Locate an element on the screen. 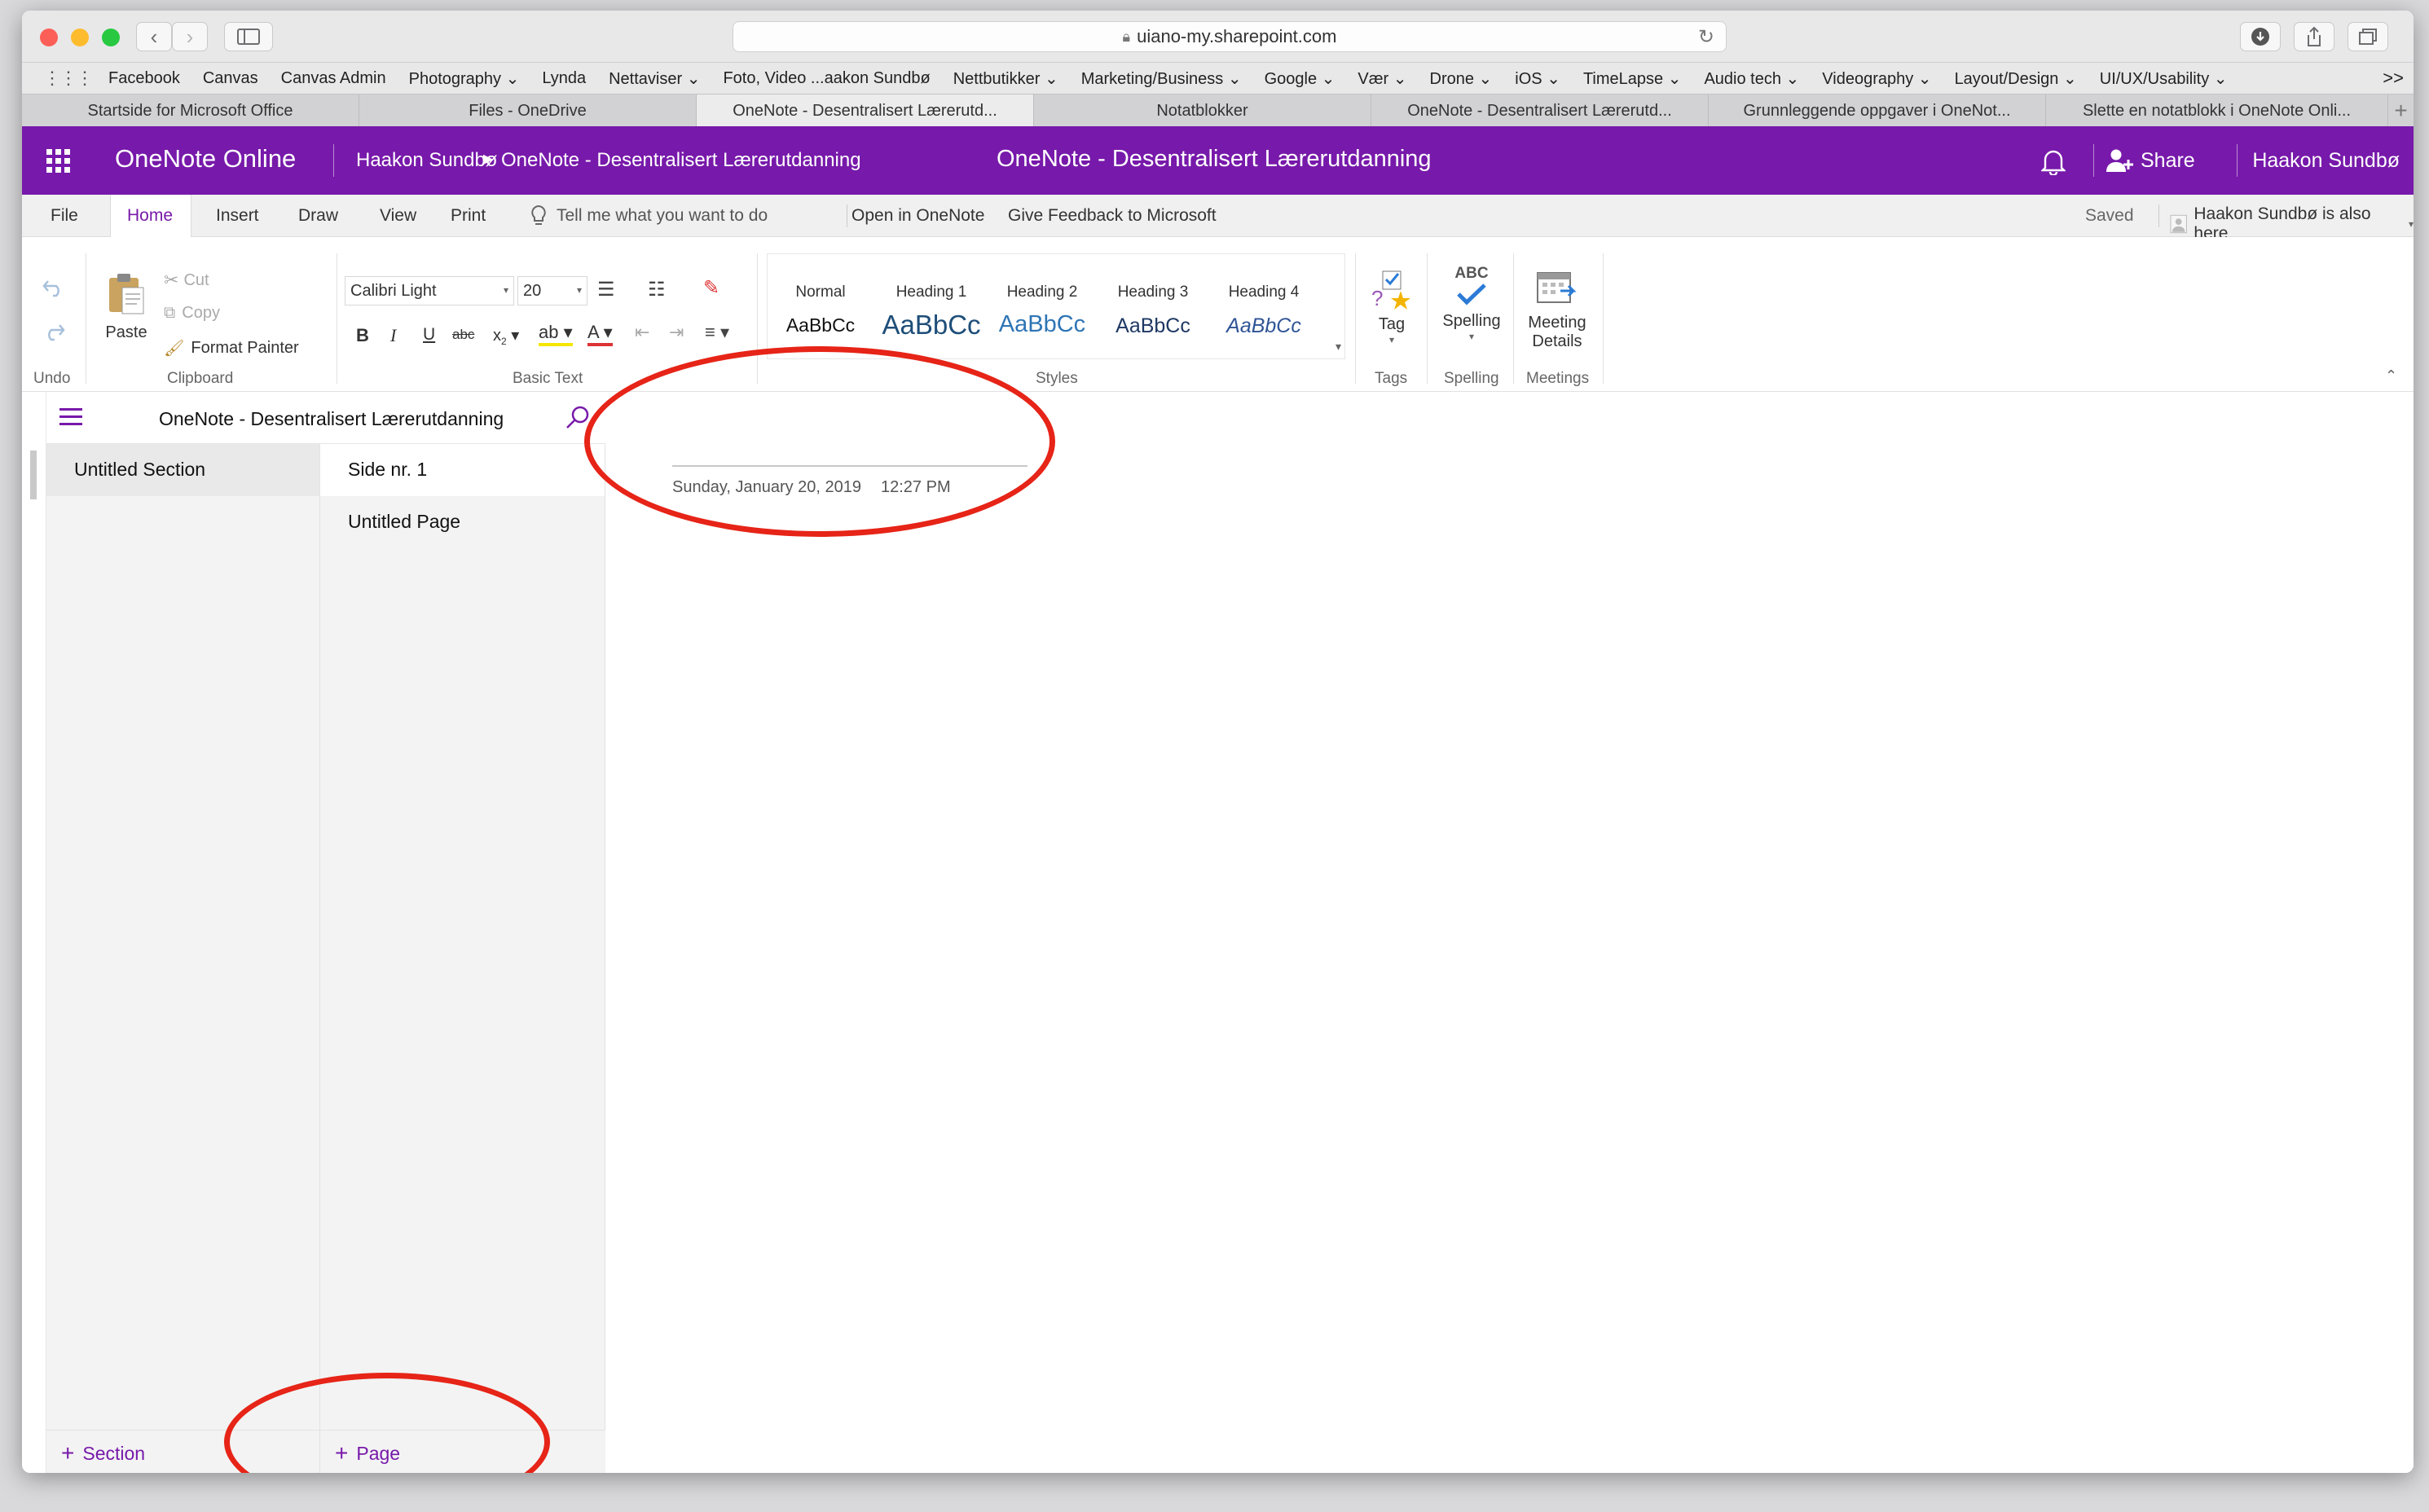  numbering-icon: ☷ is located at coordinates (657, 289).